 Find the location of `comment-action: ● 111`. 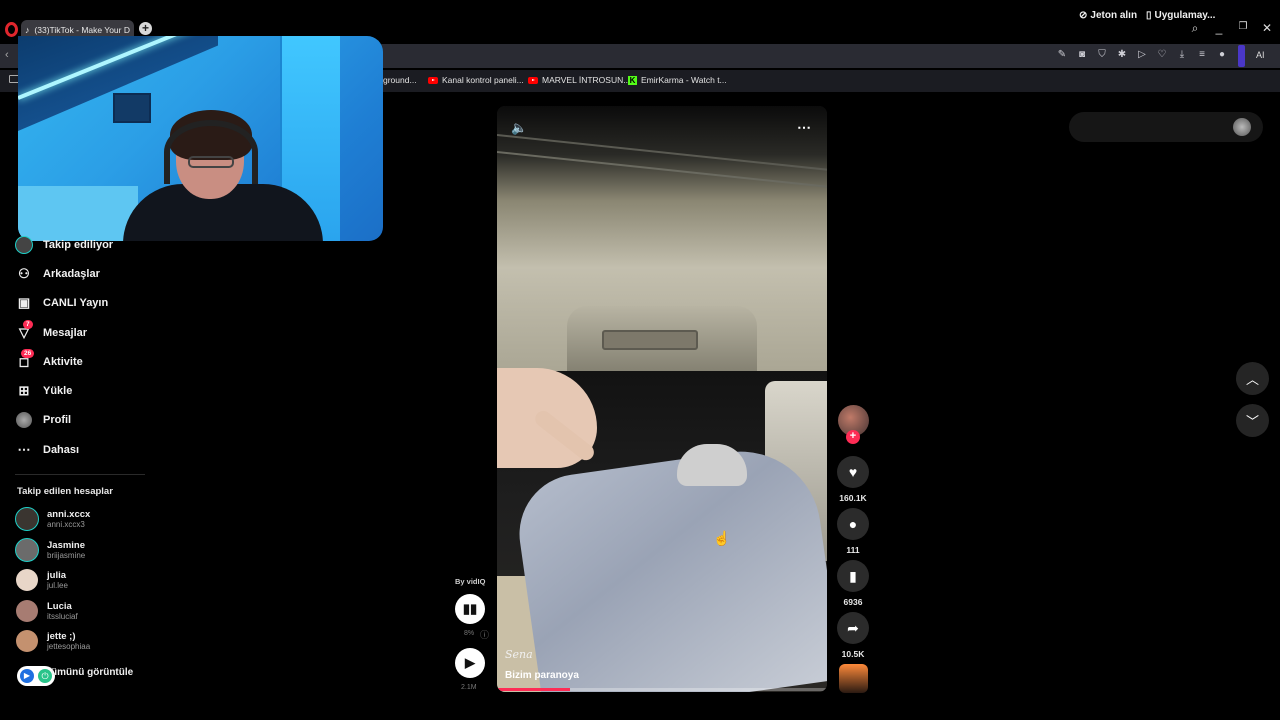

comment-action: ● 111 is located at coordinates (853, 531).